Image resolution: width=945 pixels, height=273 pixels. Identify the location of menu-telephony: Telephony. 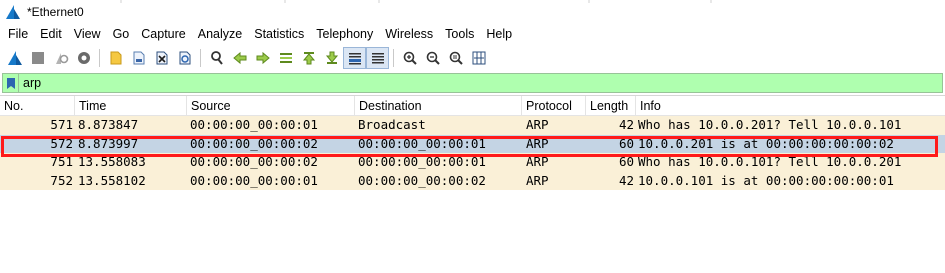
(344, 34).